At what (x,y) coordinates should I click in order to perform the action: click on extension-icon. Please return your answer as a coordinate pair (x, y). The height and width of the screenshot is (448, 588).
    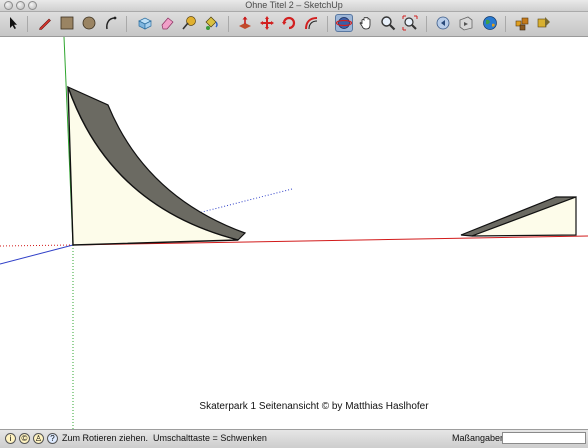
    Looking at the image, I should click on (543, 22).